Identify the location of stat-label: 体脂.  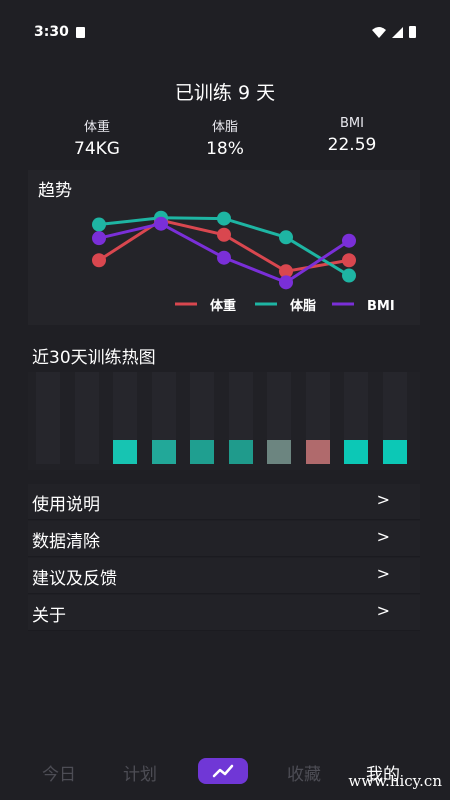
(224, 127).